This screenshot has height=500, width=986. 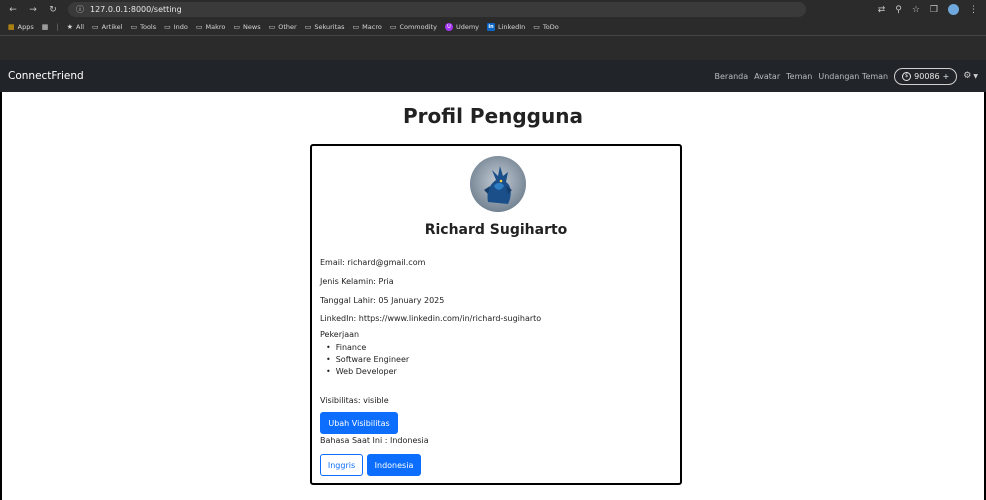 I want to click on bookmark-udemy: U Udemy, so click(x=461, y=27).